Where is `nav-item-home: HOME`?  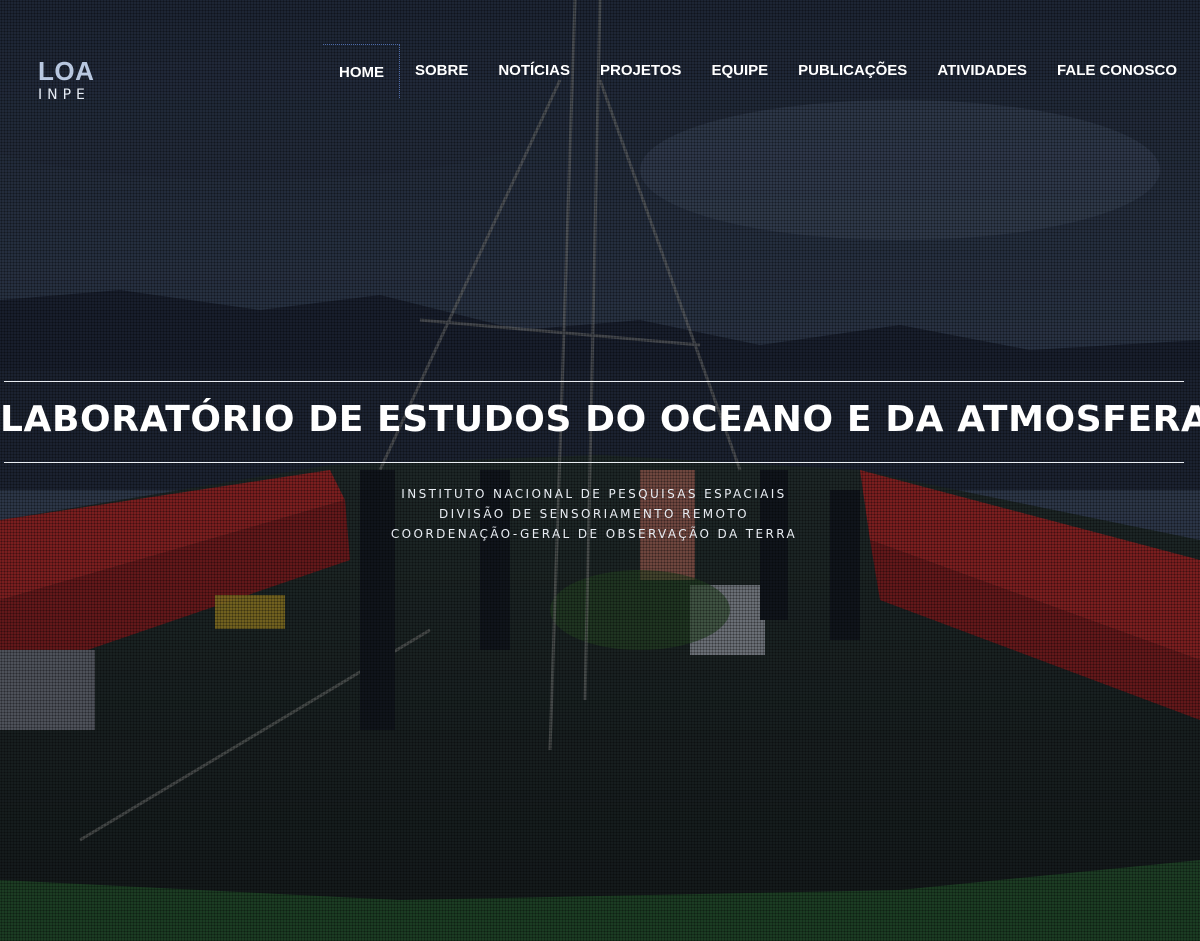
nav-item-home: HOME is located at coordinates (361, 71).